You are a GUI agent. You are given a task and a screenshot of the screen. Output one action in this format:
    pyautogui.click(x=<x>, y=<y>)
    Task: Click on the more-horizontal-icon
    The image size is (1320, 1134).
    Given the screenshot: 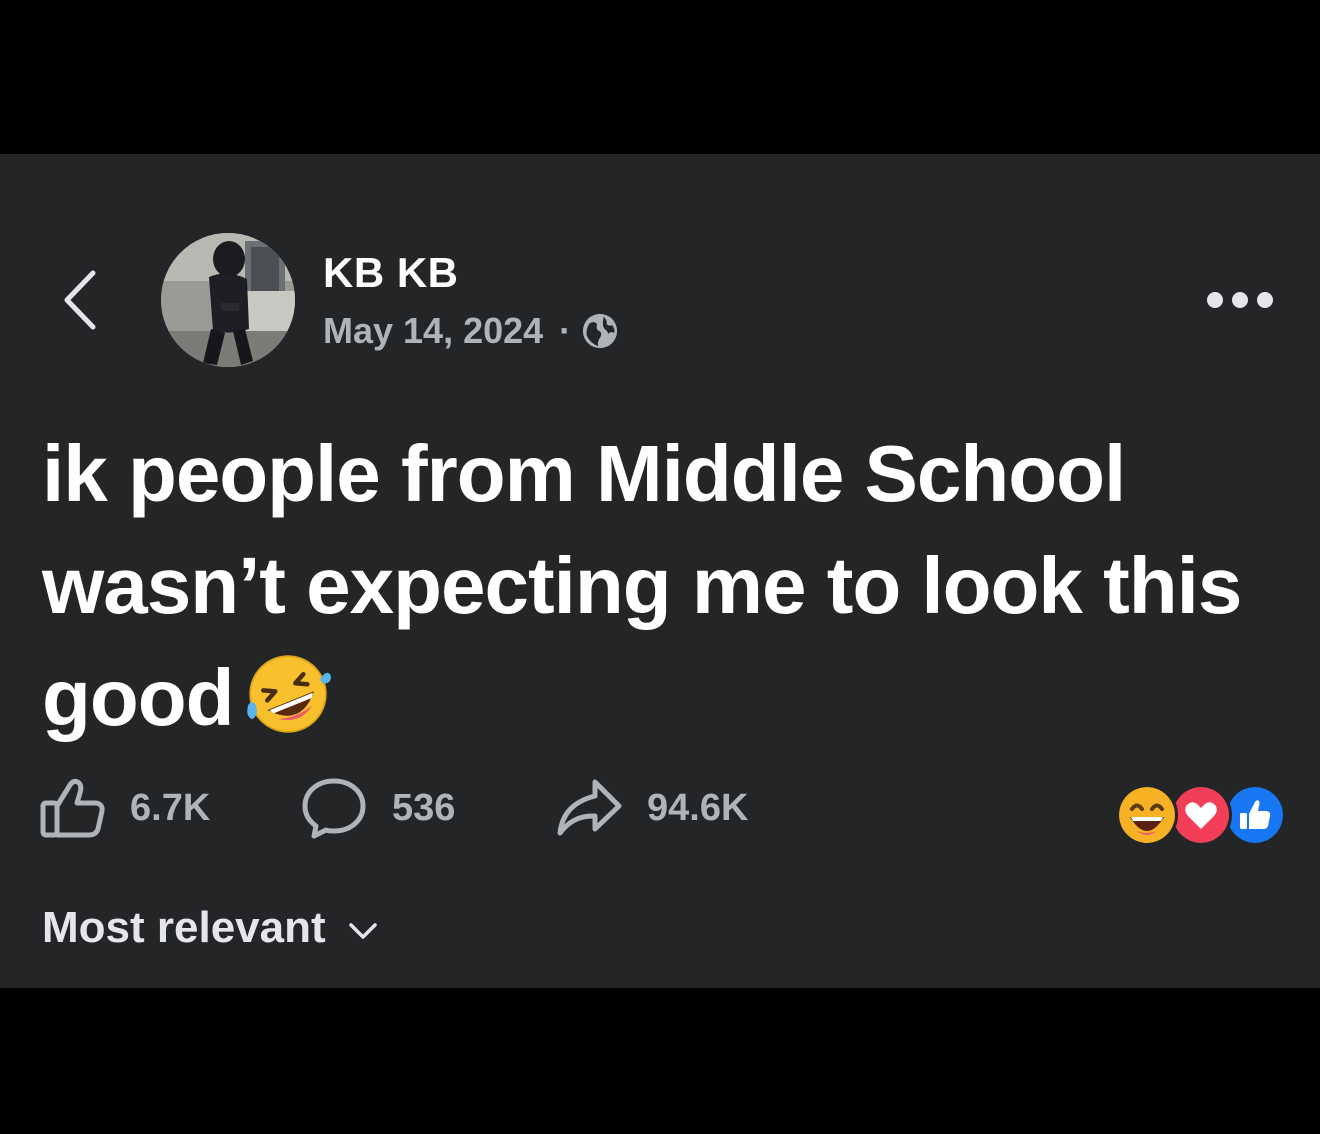 What is the action you would take?
    pyautogui.click(x=1240, y=300)
    